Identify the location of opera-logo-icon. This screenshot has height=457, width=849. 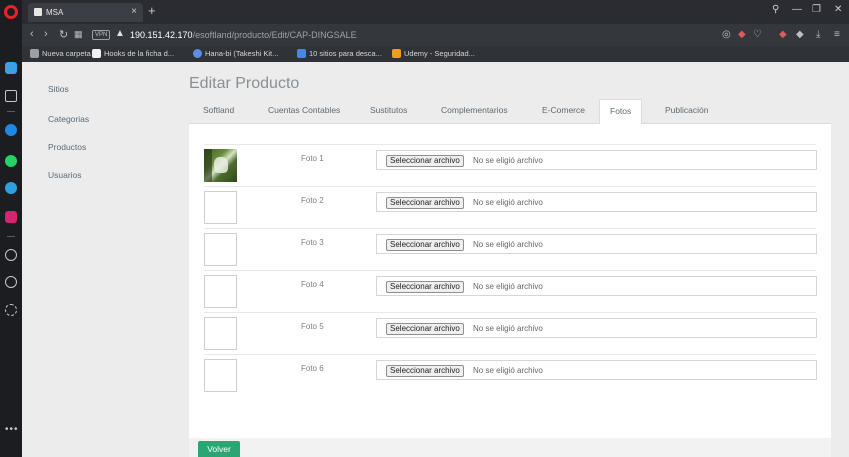
(11, 12).